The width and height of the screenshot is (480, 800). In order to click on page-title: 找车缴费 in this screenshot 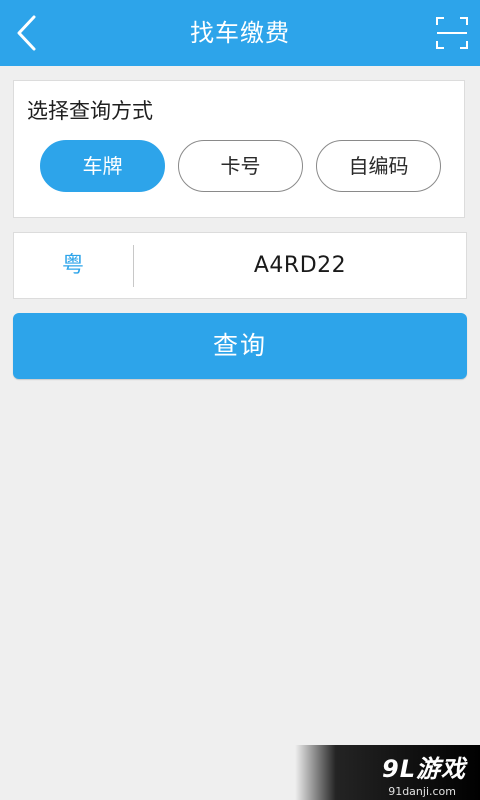, I will do `click(240, 33)`.